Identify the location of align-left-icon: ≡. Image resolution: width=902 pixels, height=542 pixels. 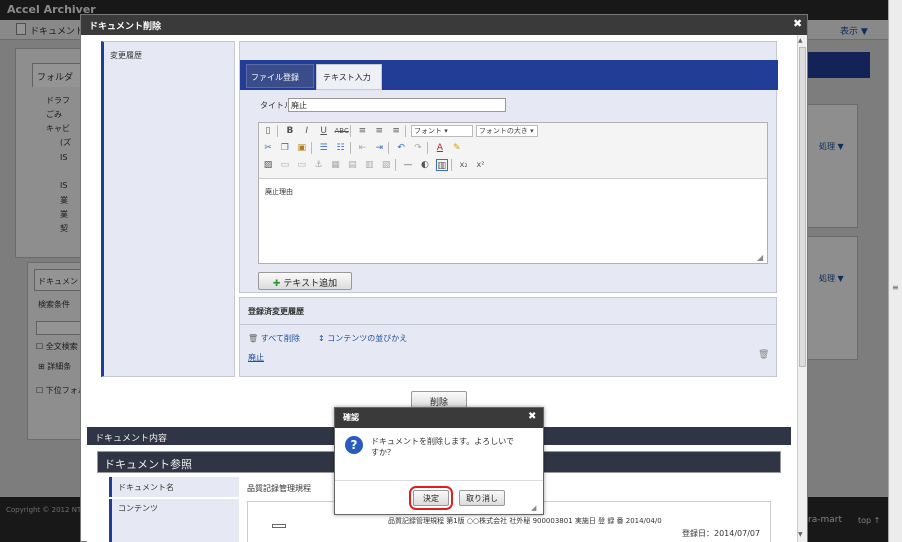
(362, 131).